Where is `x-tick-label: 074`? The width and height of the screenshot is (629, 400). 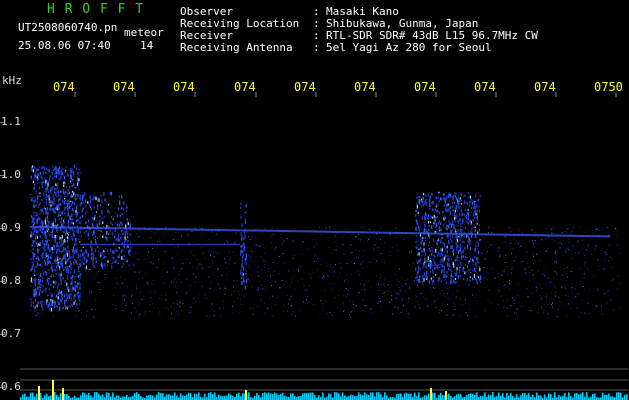
x-tick-label: 074 is located at coordinates (124, 87).